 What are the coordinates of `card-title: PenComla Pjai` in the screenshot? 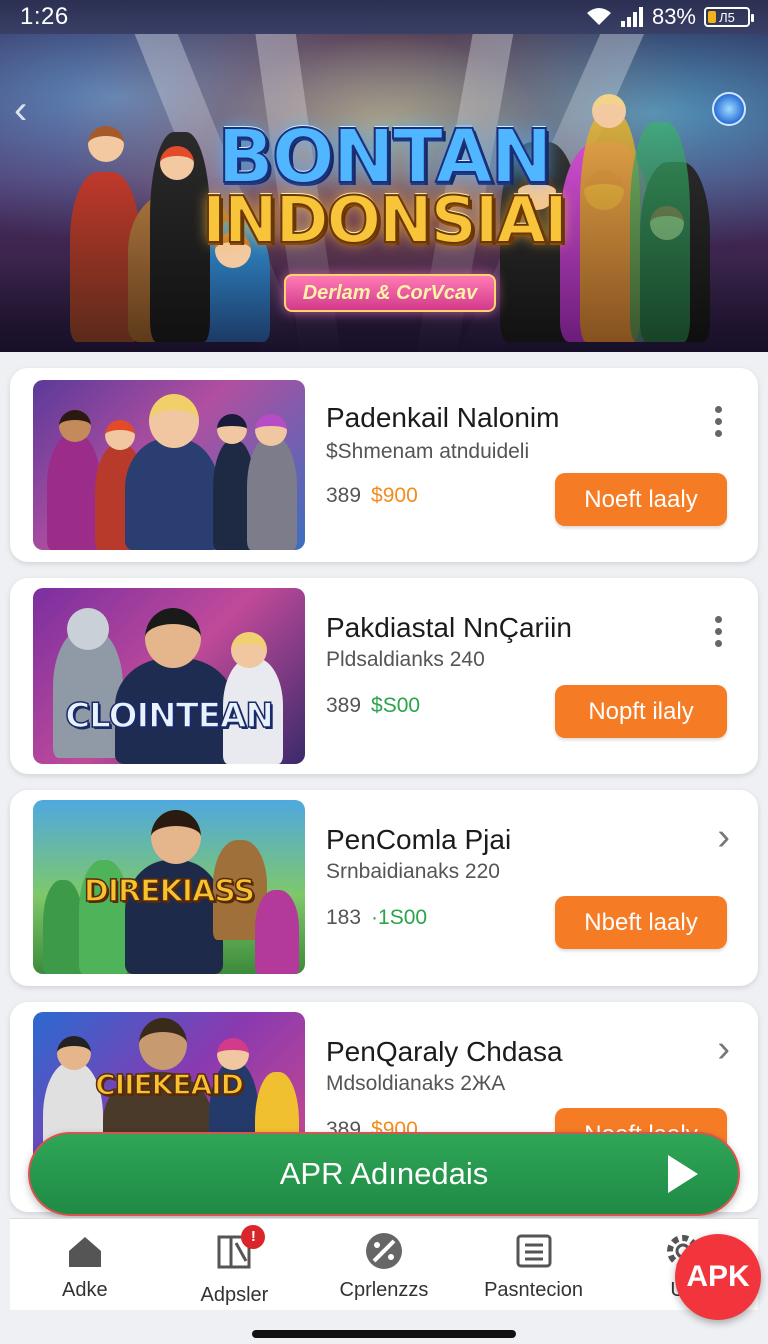 It's located at (418, 840).